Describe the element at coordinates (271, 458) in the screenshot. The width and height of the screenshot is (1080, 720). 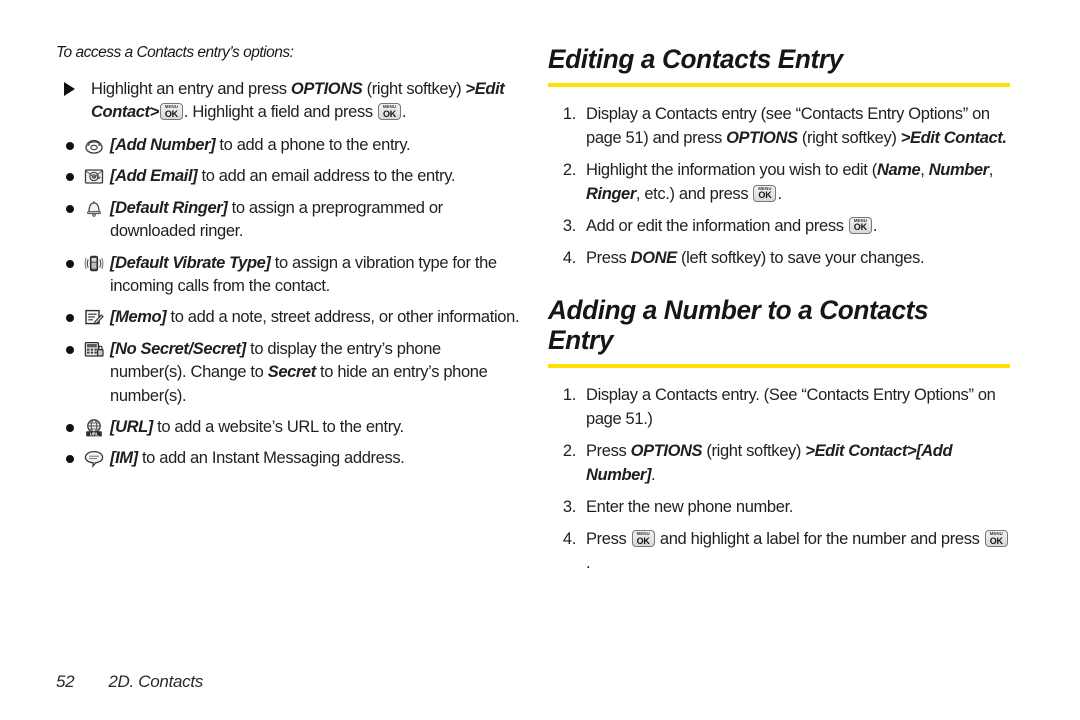
I see `bullet-text: to add an Instant Messaging address.` at that location.